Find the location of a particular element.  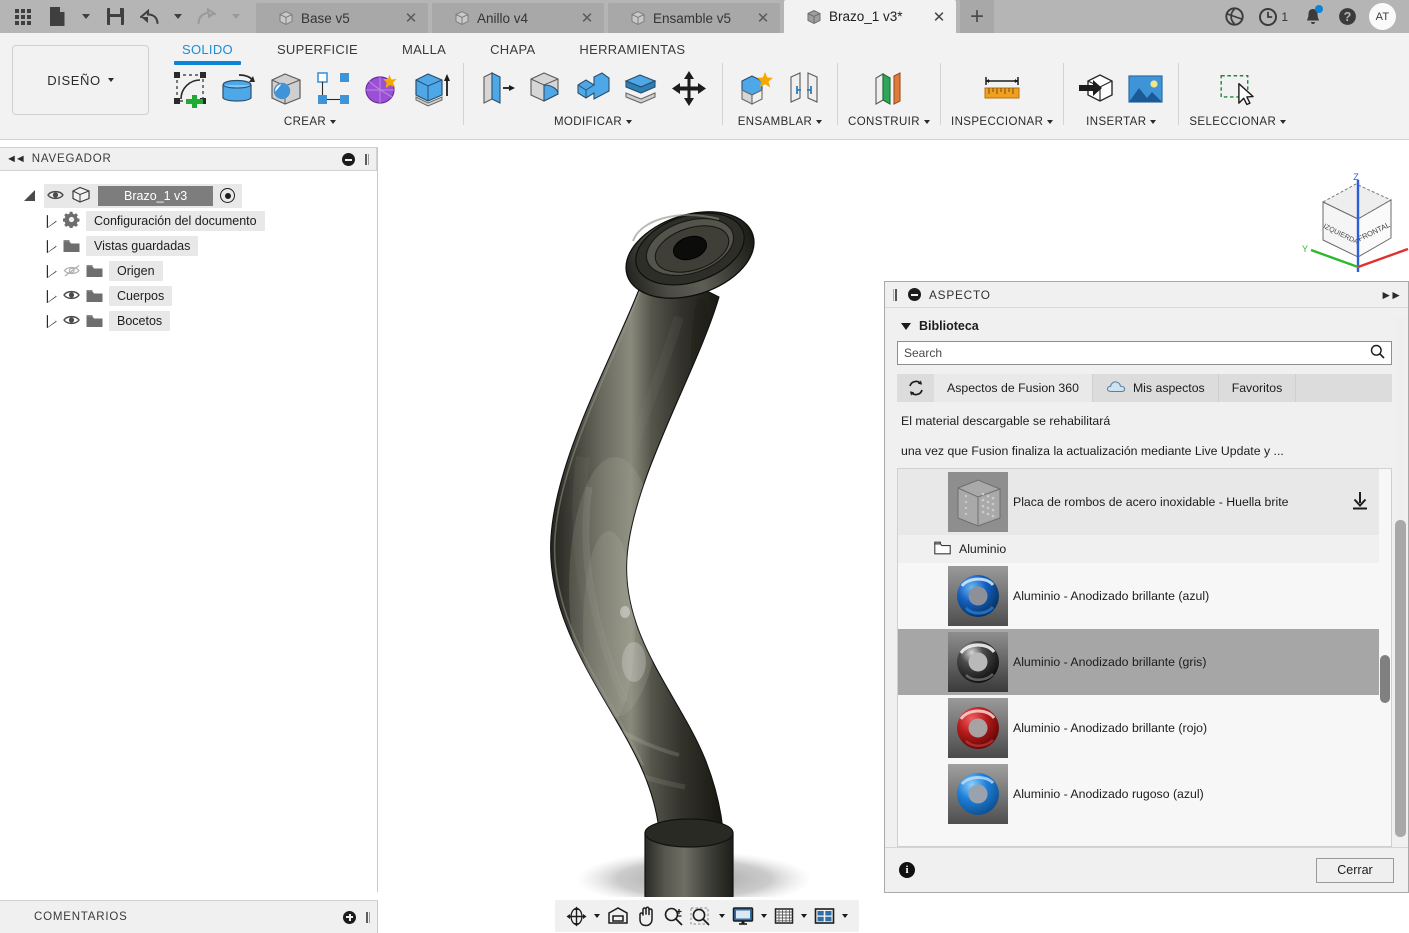

panel-title-crear: CREAR is located at coordinates (310, 122).